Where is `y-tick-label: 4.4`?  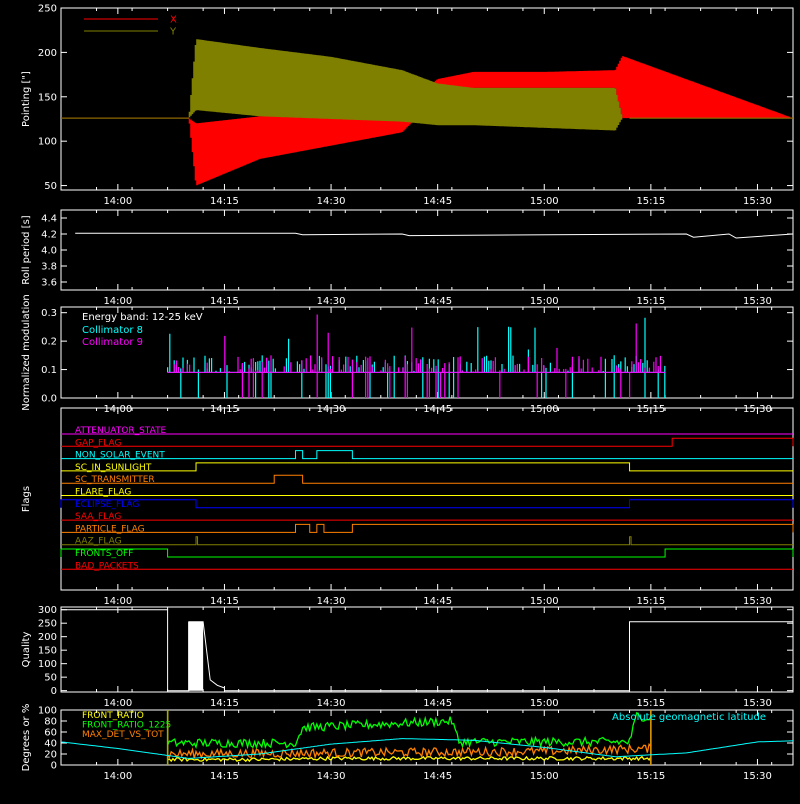
y-tick-label: 4.4 is located at coordinates (49, 219).